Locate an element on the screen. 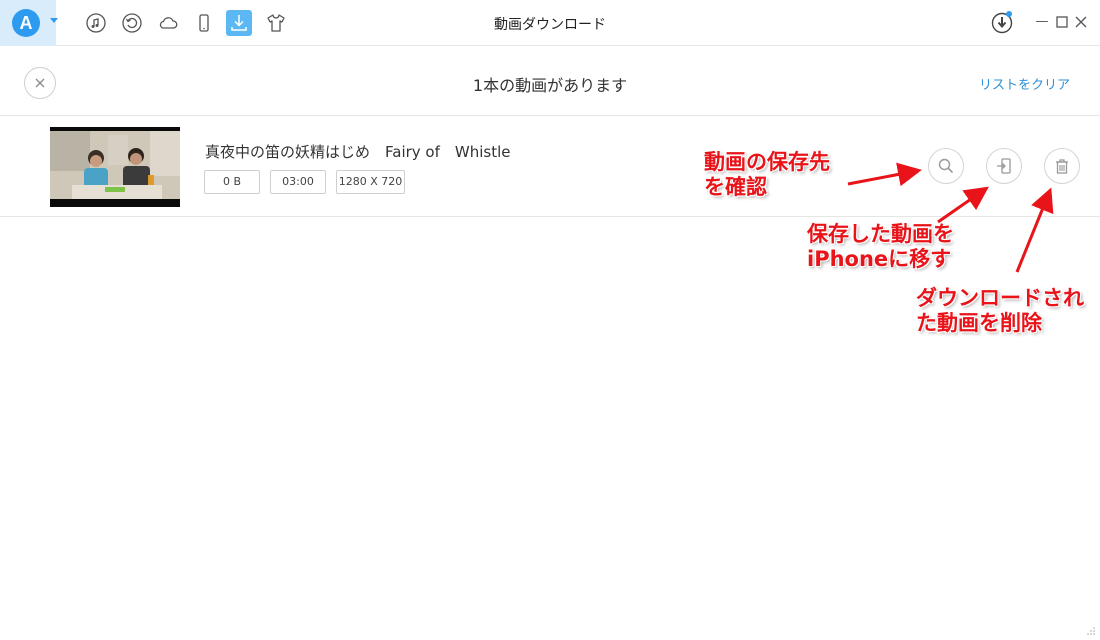 This screenshot has height=640, width=1100. annotation-location: 動画の保存先 を確認 is located at coordinates (767, 175).